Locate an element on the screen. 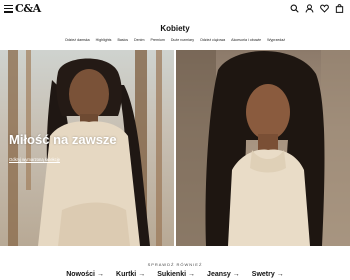  nav-item-denim: Denim is located at coordinates (139, 40).